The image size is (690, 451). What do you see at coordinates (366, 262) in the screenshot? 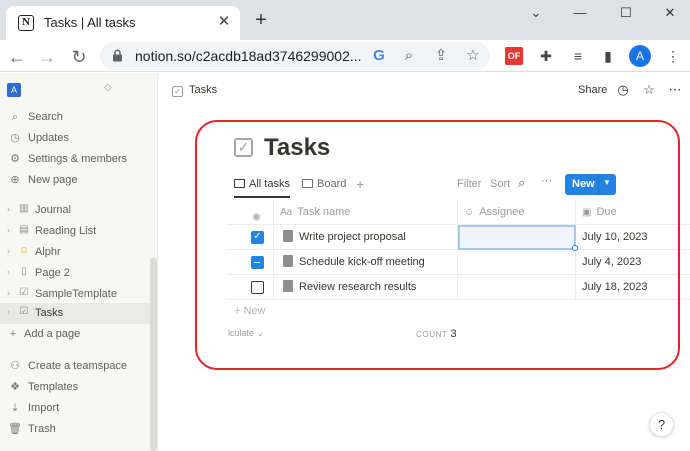
I see `task-name-cell: Schedule kick-off meeting` at bounding box center [366, 262].